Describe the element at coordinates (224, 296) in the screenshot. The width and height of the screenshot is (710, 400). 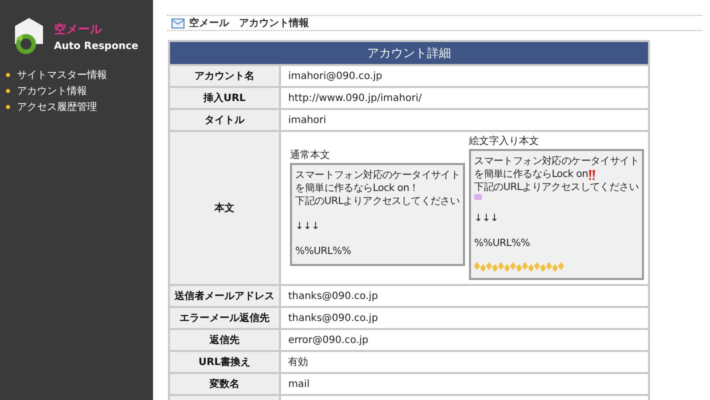
I see `field-label: 送信者メールアドレス` at that location.